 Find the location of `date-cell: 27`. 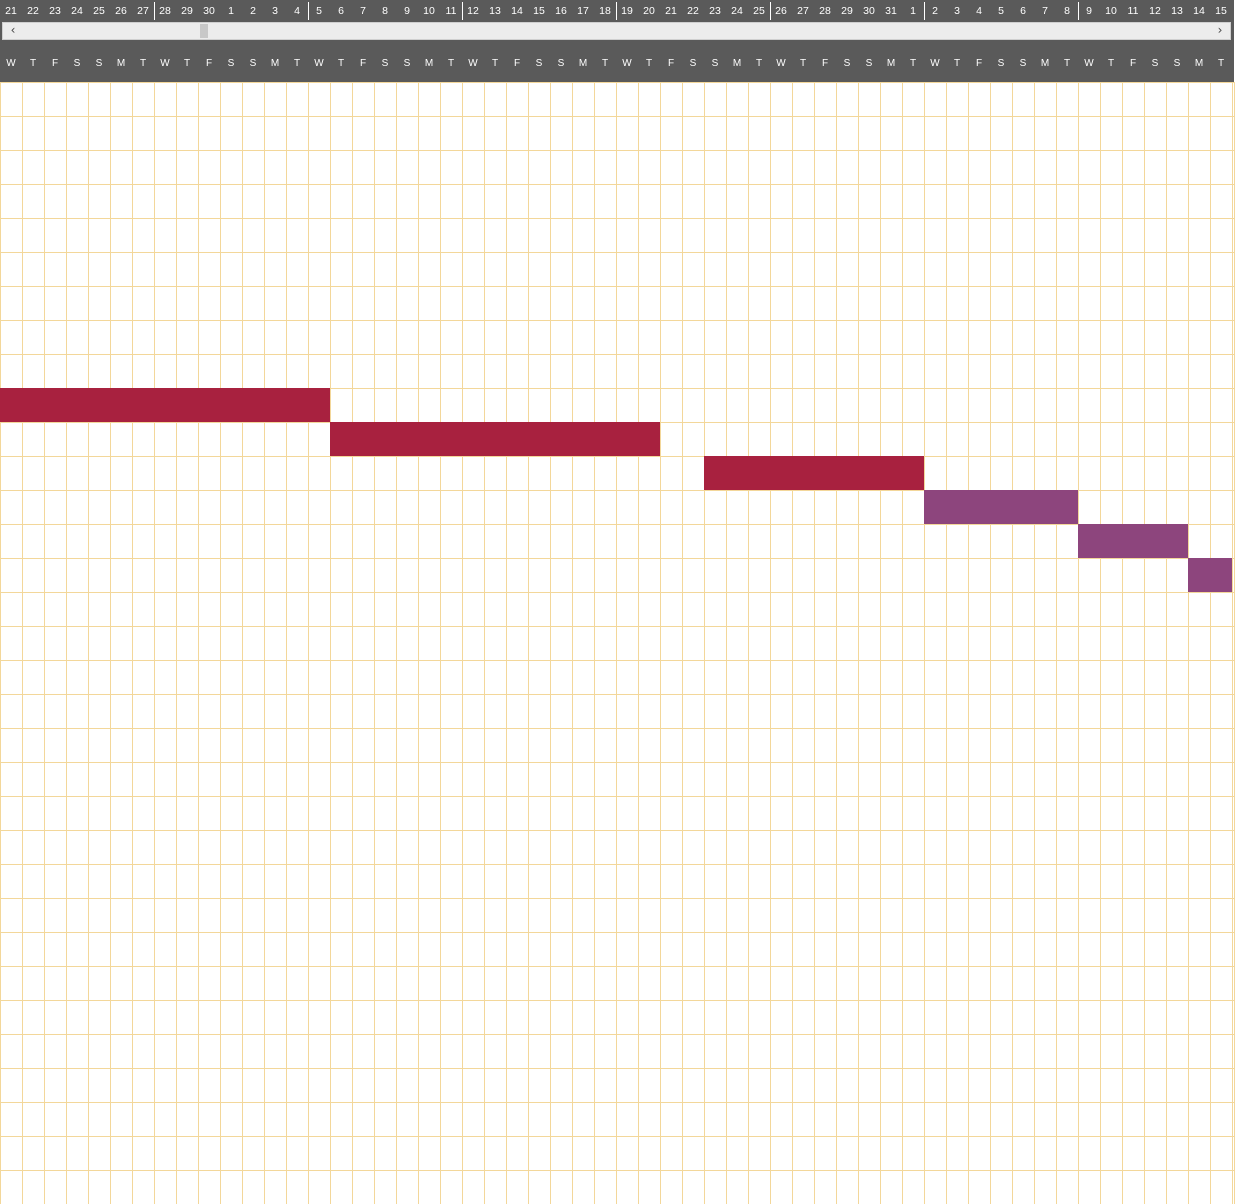

date-cell: 27 is located at coordinates (143, 11).